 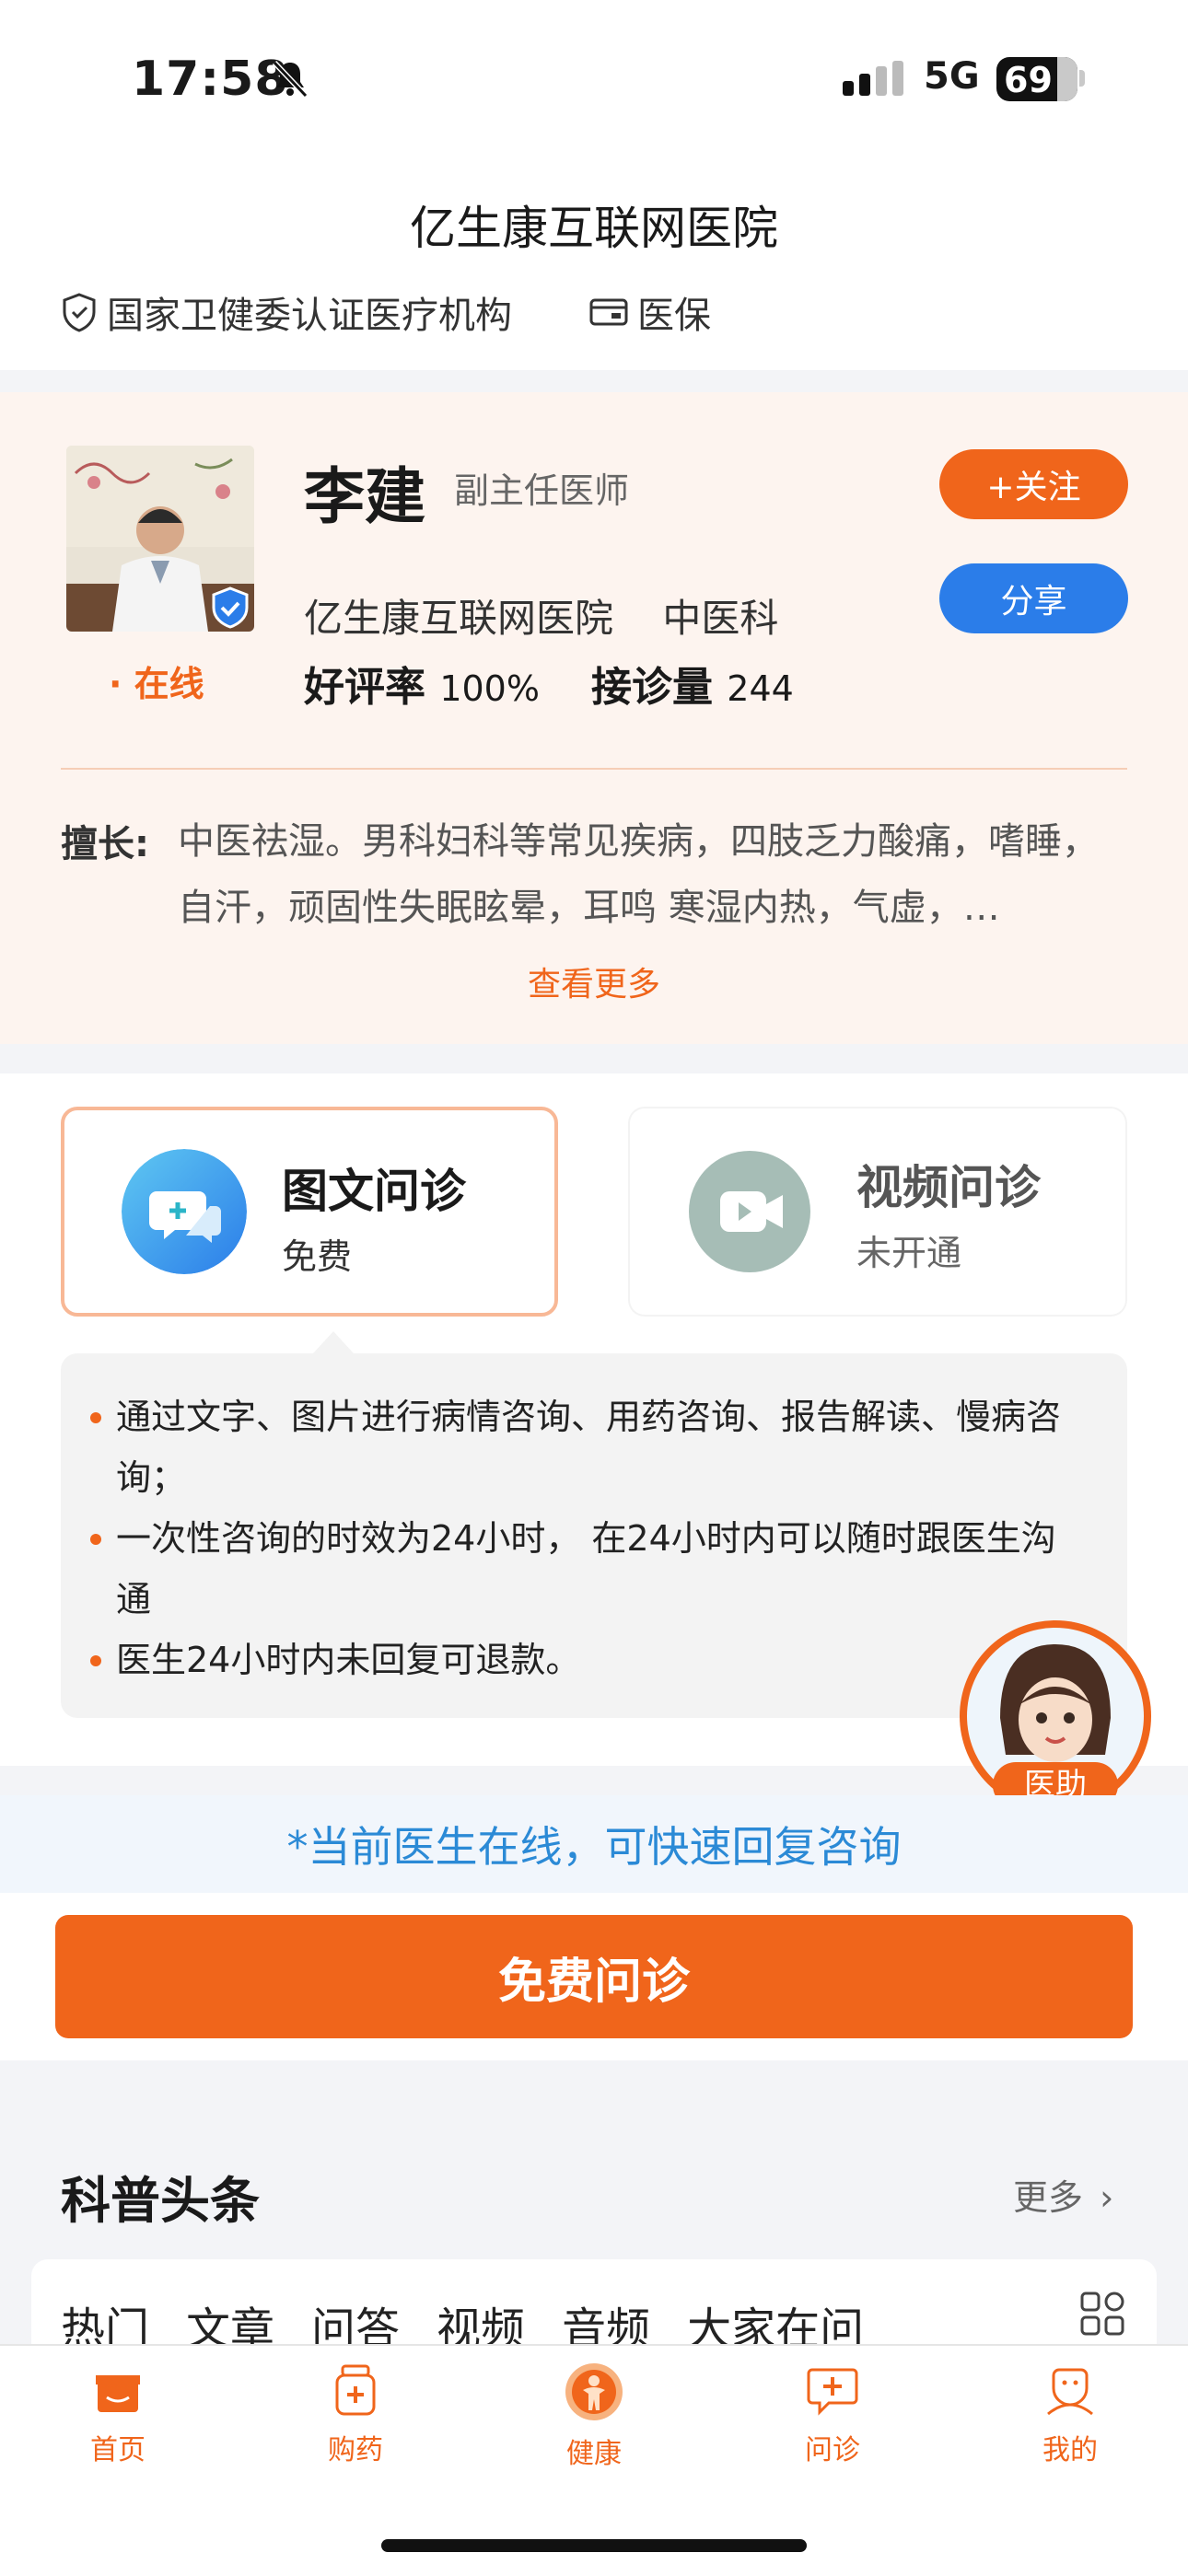 What do you see at coordinates (490, 688) in the screenshot?
I see `rating-value: 100%` at bounding box center [490, 688].